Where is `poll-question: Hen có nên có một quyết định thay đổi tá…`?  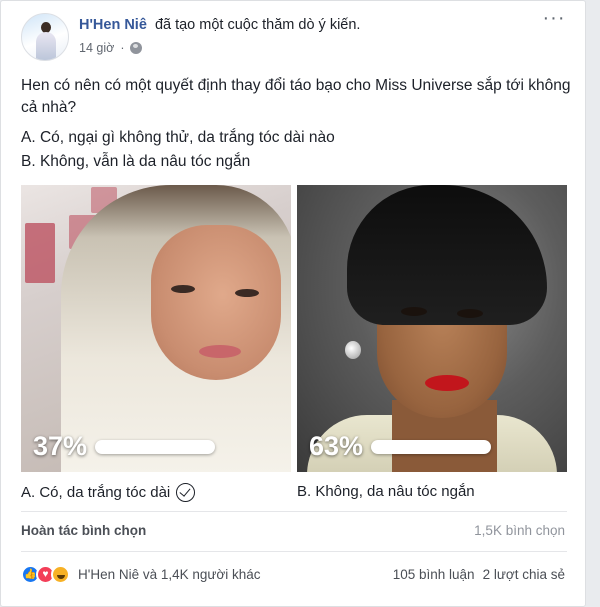 poll-question: Hen có nên có một quyết định thay đổi tá… is located at coordinates (296, 96).